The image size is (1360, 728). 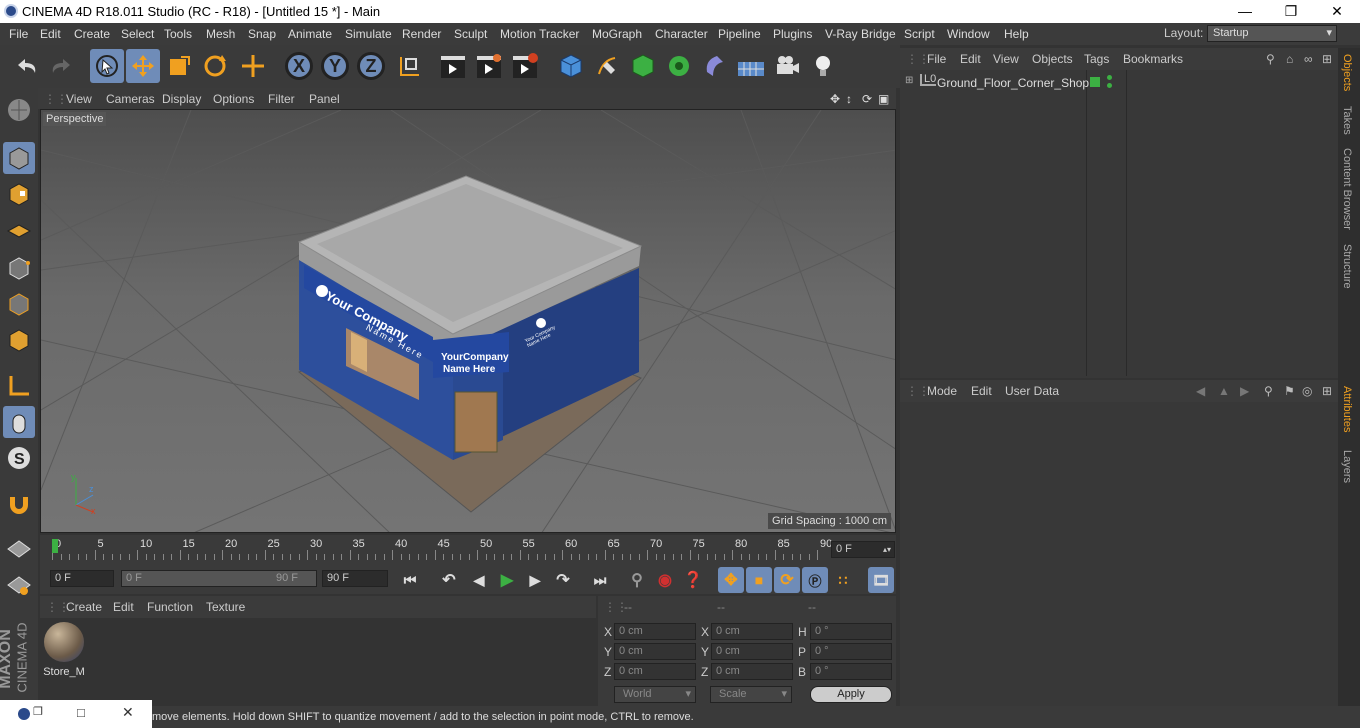 What do you see at coordinates (1347, 466) in the screenshot?
I see `tab-layers: Layers` at bounding box center [1347, 466].